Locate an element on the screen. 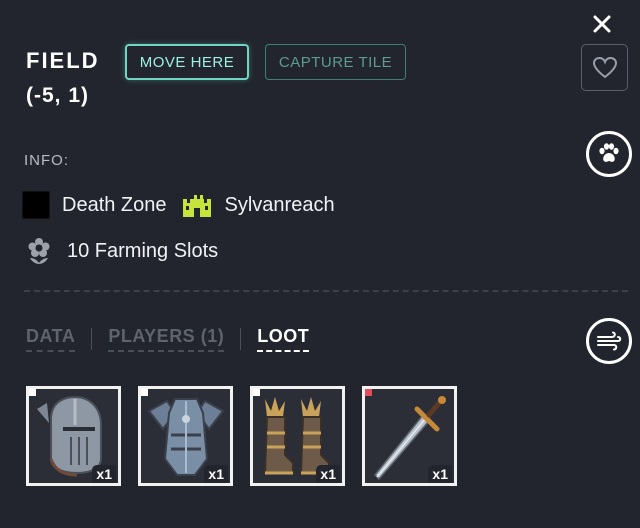 This screenshot has height=528, width=640. info-label: INFO: is located at coordinates (46, 160).